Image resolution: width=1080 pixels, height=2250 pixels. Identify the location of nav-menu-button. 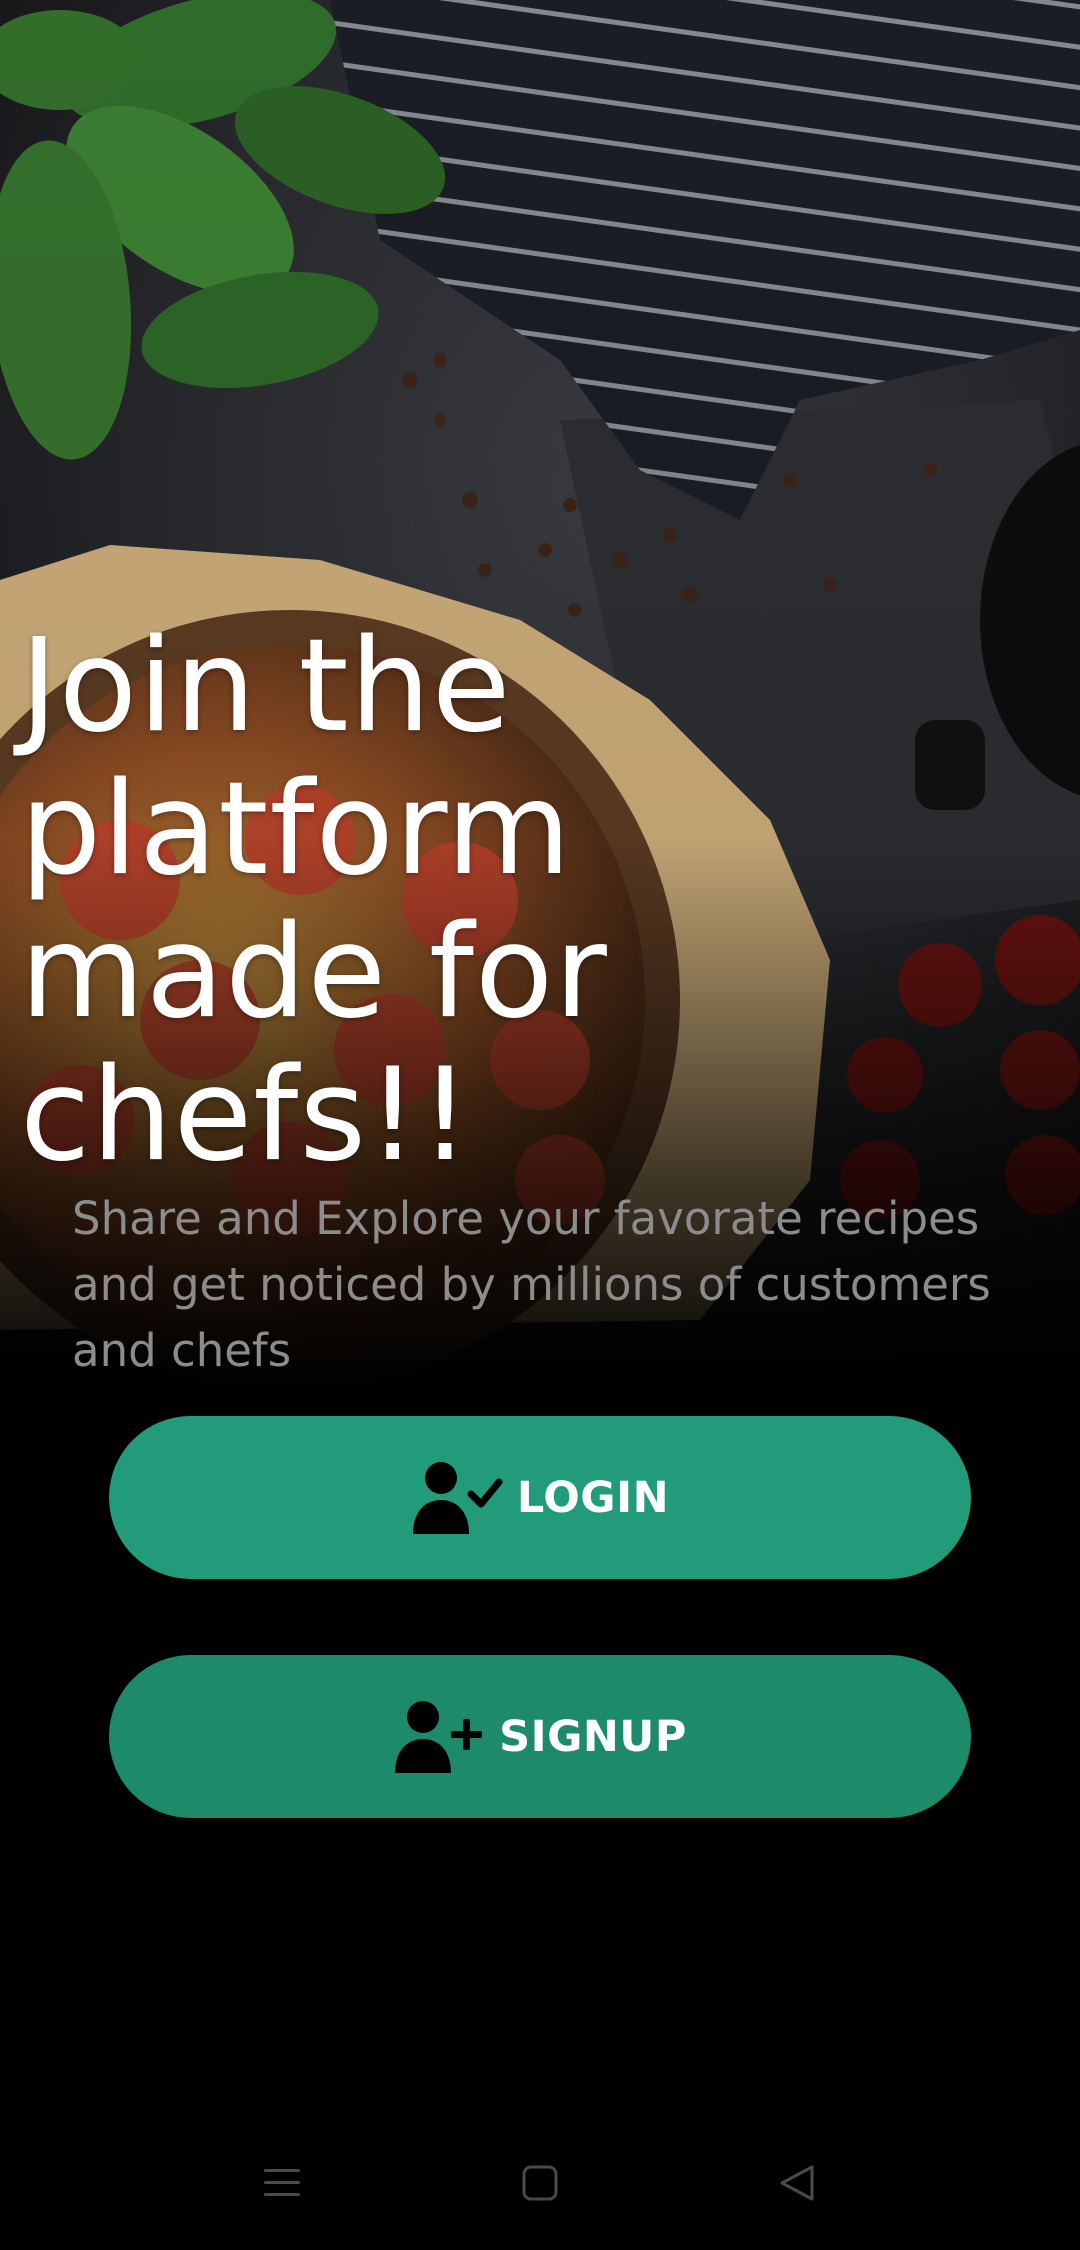
(282, 2185).